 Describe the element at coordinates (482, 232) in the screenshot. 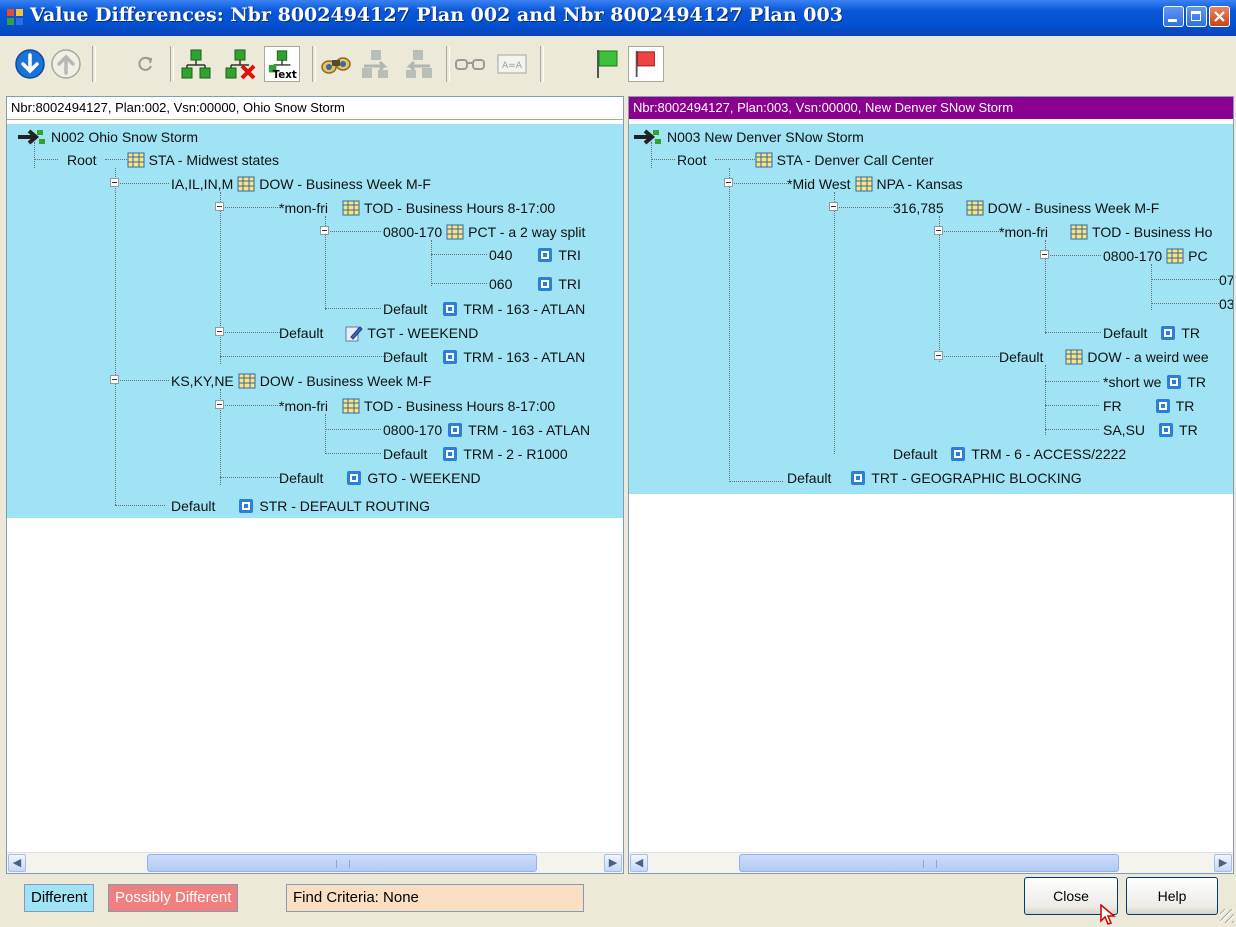

I see `tree-node: 0800-170 PCT - a 2 way split` at that location.